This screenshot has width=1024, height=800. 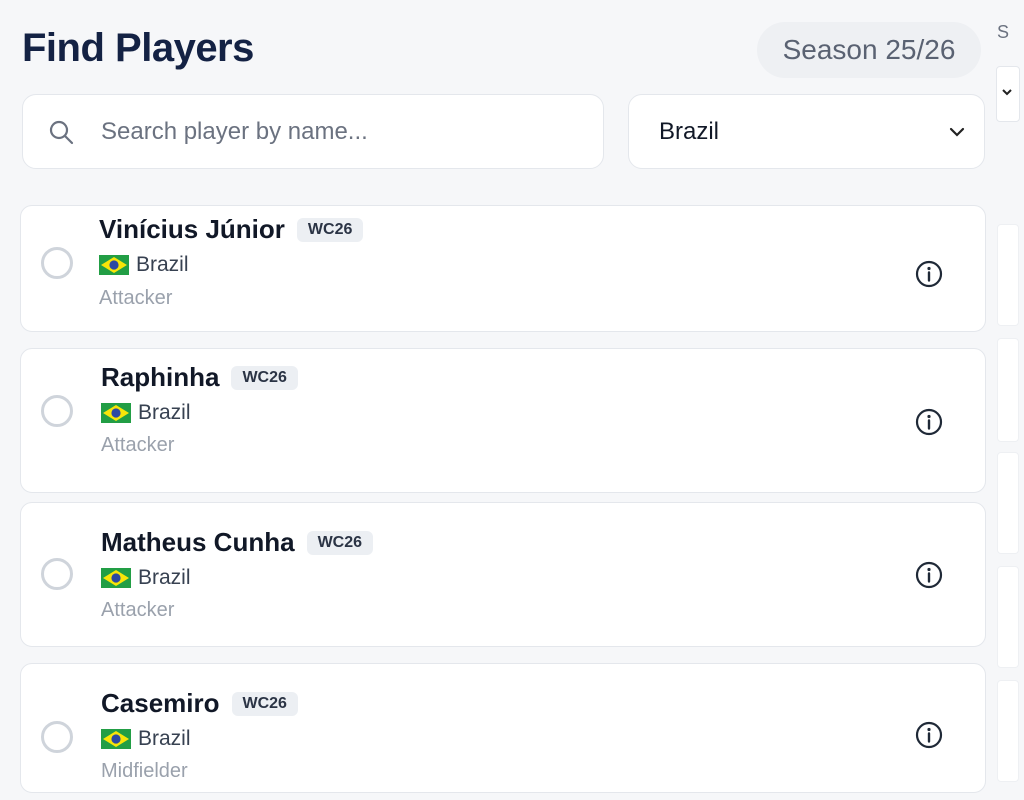 What do you see at coordinates (160, 703) in the screenshot?
I see `player-name: Casemiro` at bounding box center [160, 703].